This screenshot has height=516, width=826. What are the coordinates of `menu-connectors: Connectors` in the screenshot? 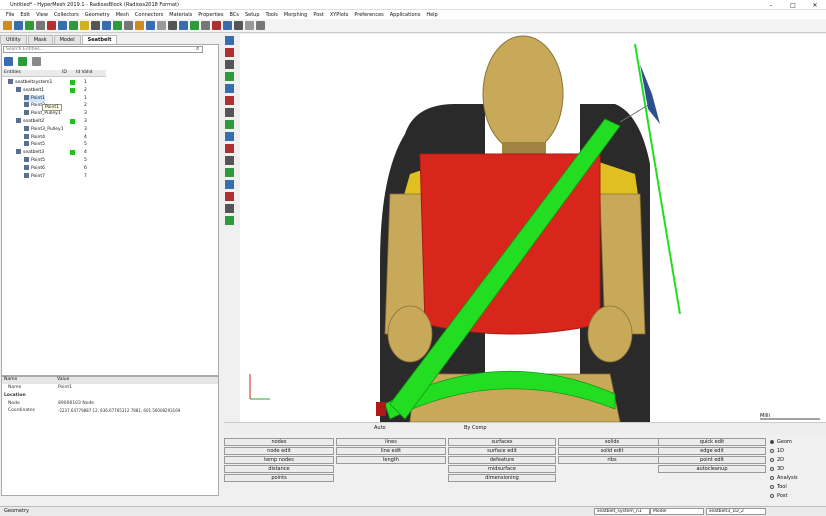 It's located at (149, 15).